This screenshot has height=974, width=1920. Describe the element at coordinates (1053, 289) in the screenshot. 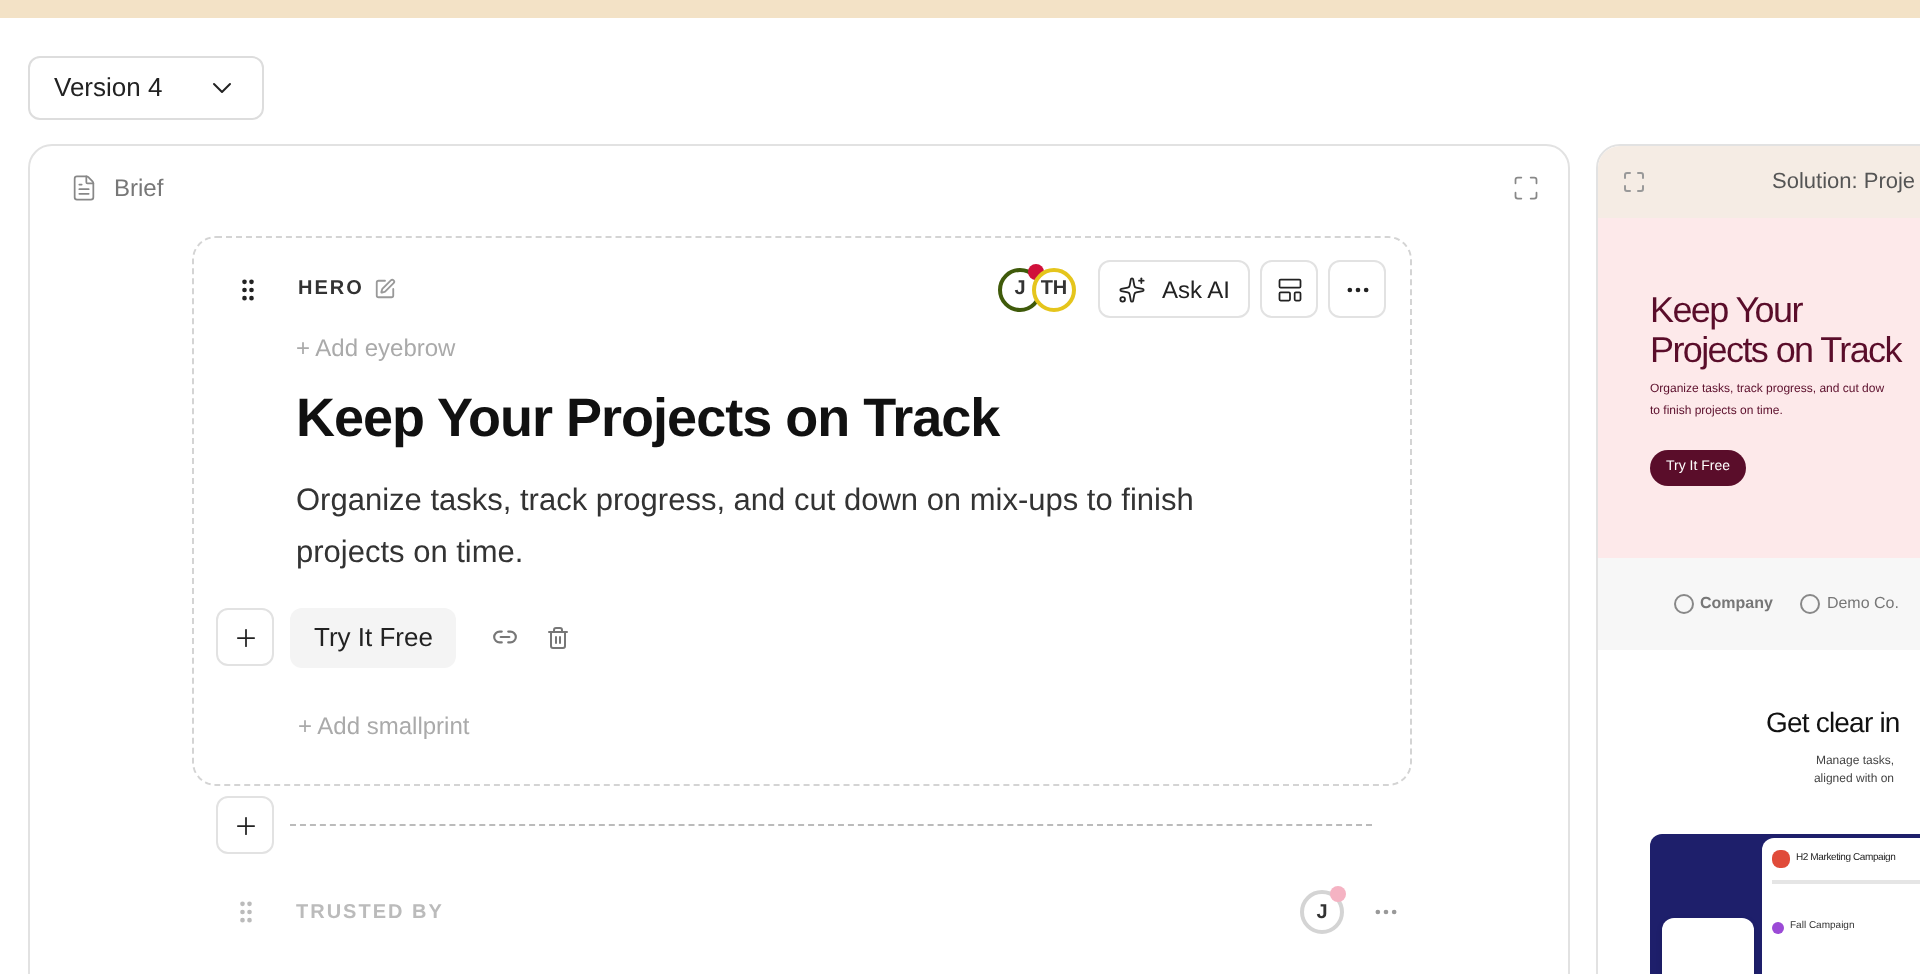

I see `avatar: TH` at that location.